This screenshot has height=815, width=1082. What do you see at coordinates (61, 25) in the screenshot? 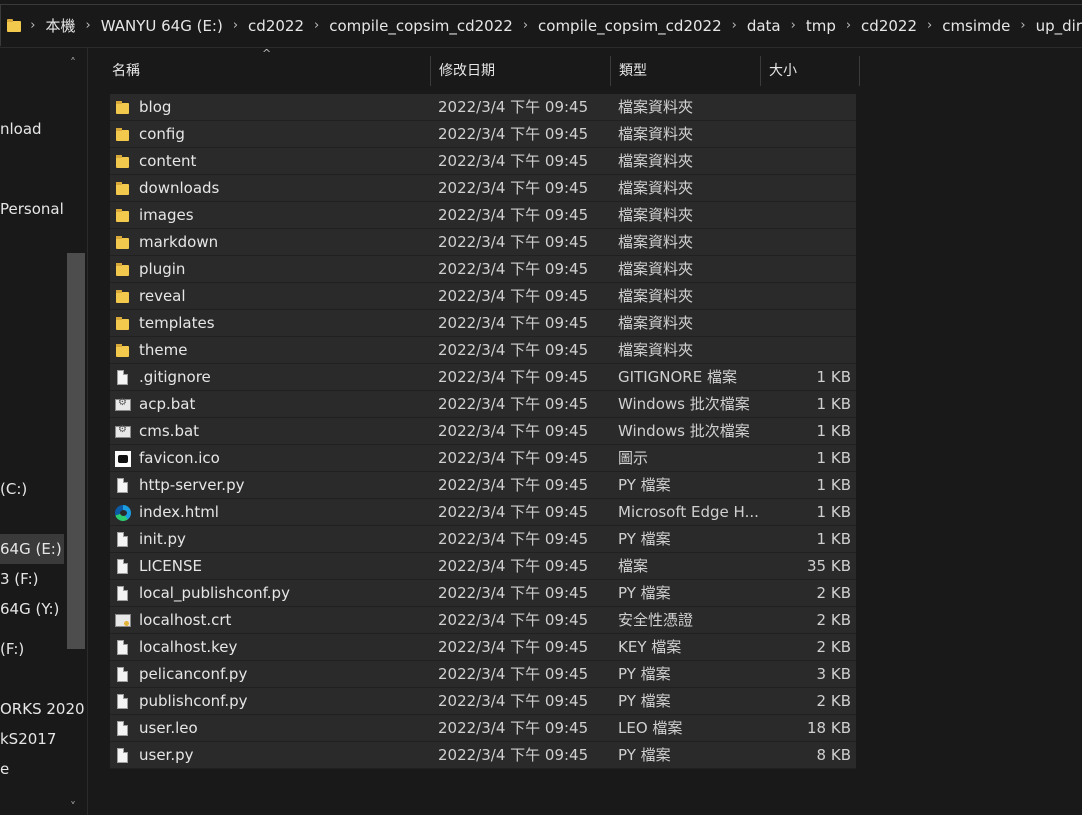
I see `breadcrumb-item: 本機` at bounding box center [61, 25].